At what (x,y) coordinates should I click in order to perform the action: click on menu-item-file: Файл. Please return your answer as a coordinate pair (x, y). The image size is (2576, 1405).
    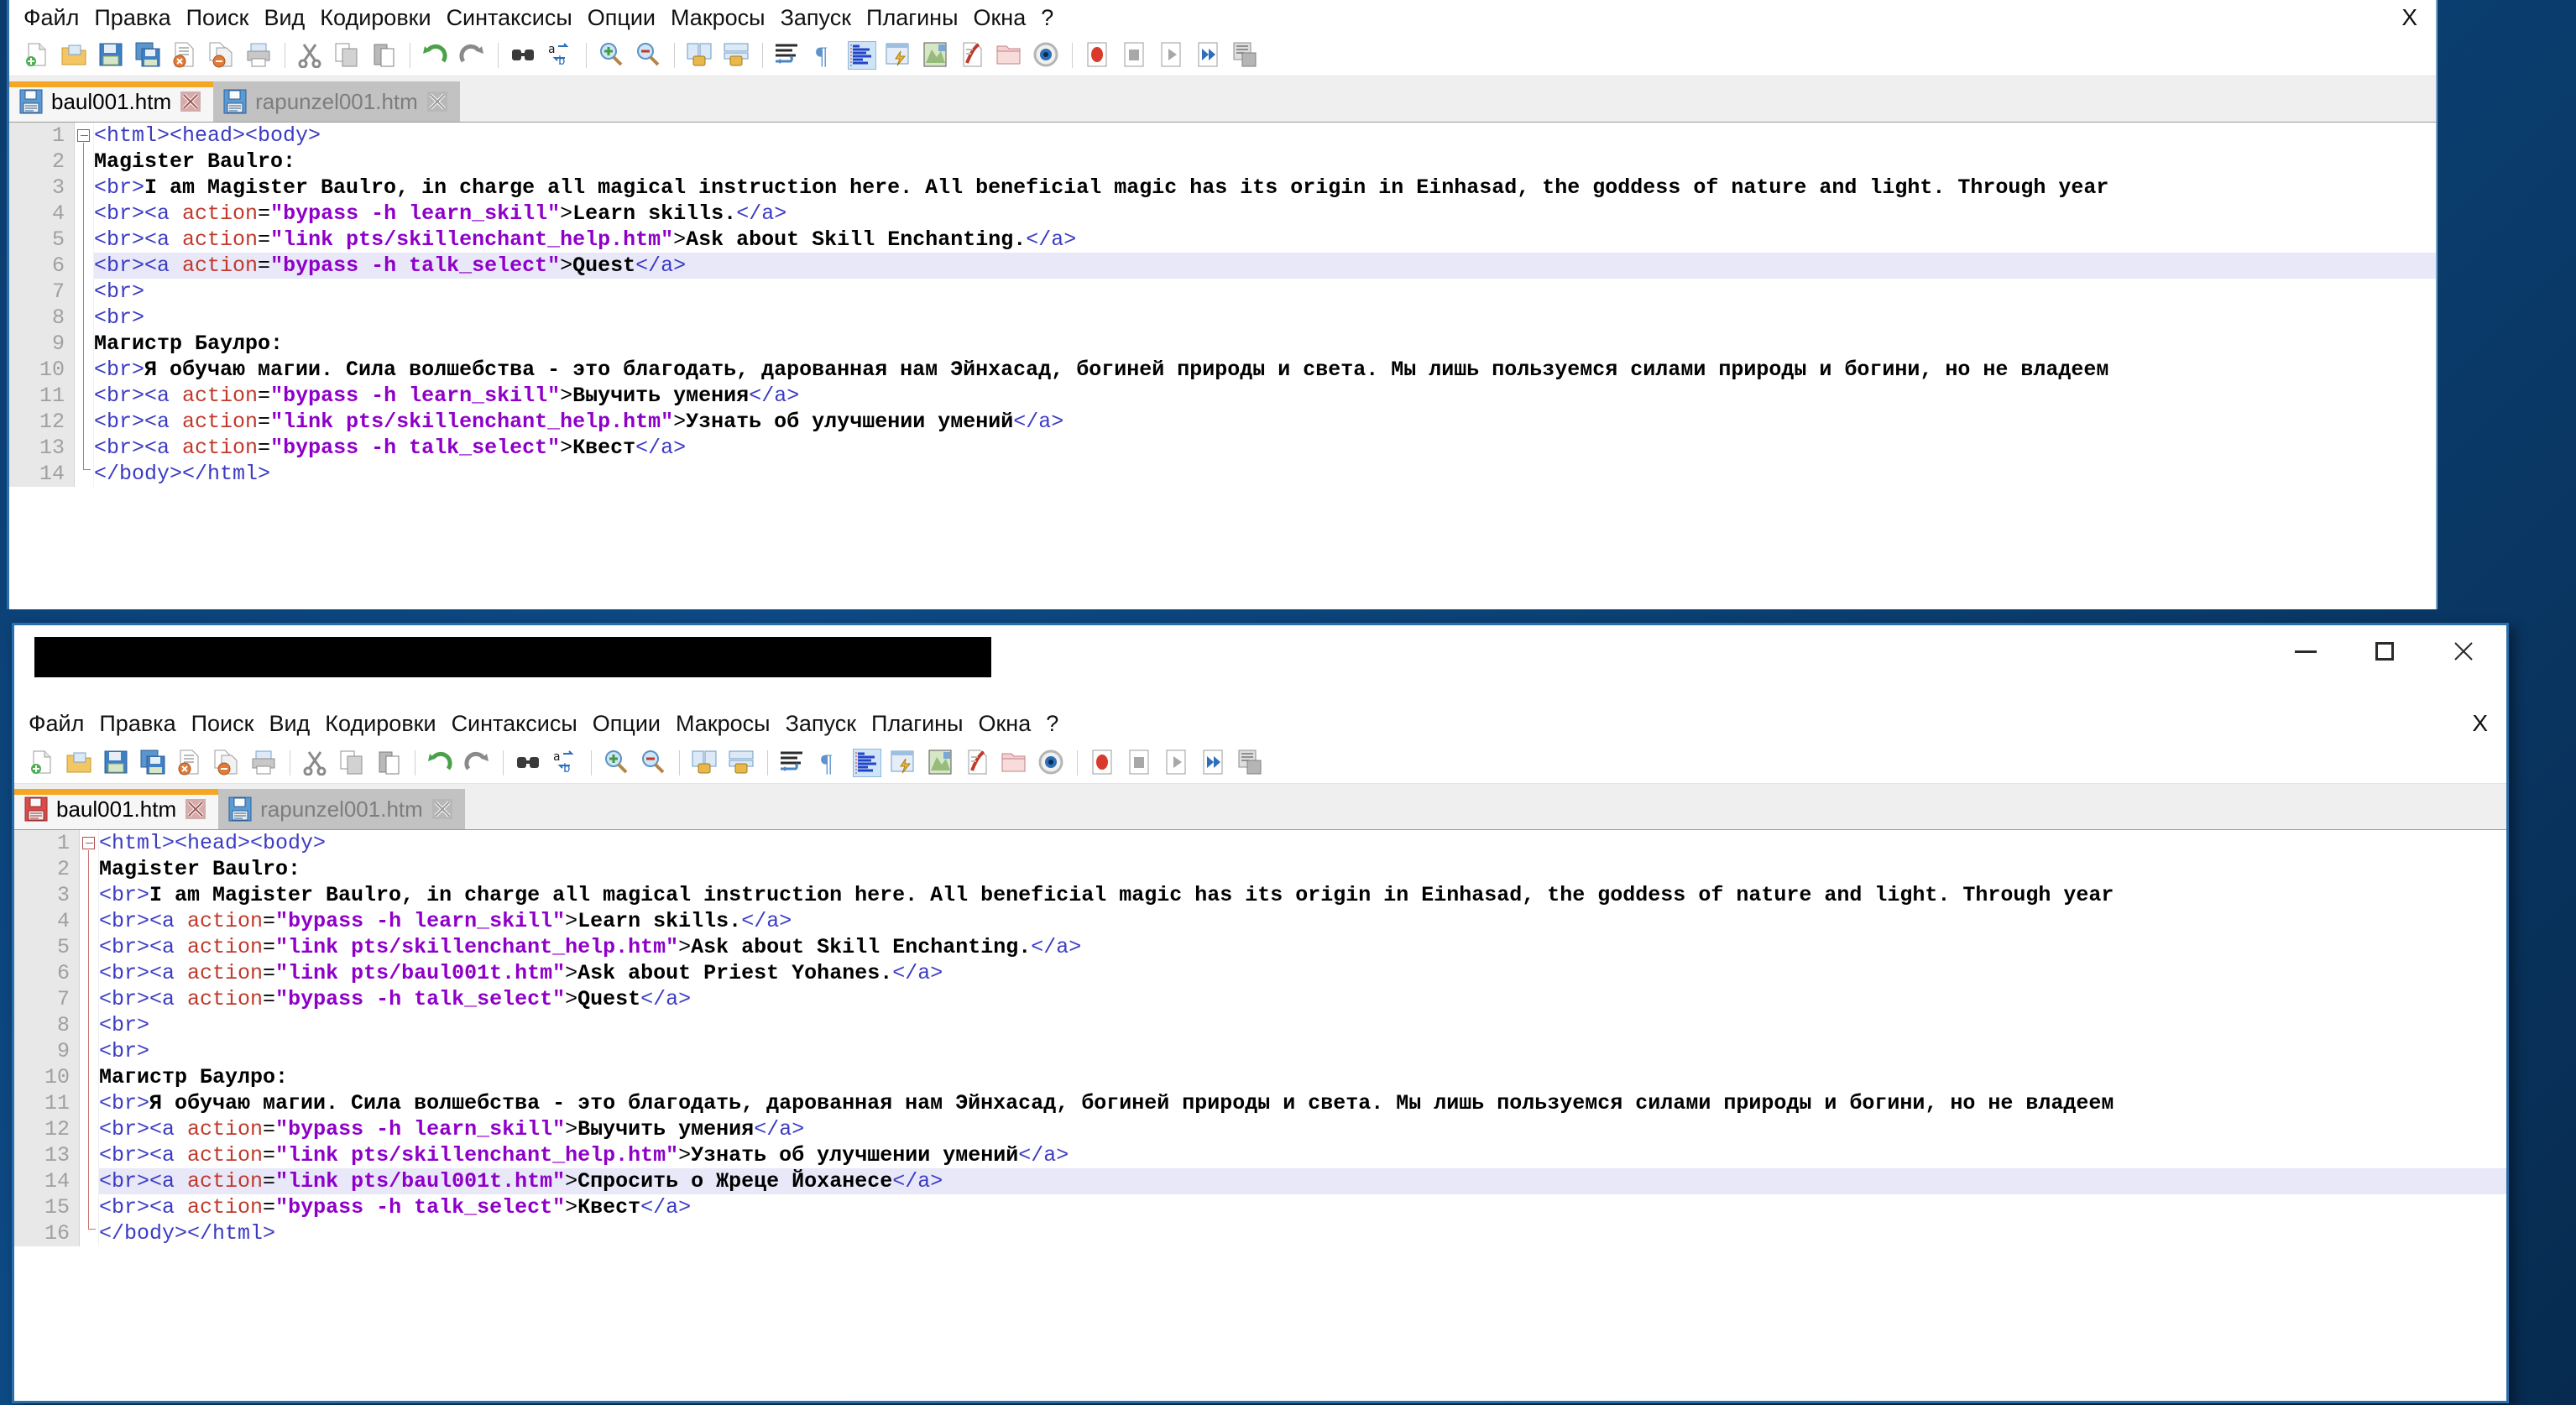
    Looking at the image, I should click on (51, 18).